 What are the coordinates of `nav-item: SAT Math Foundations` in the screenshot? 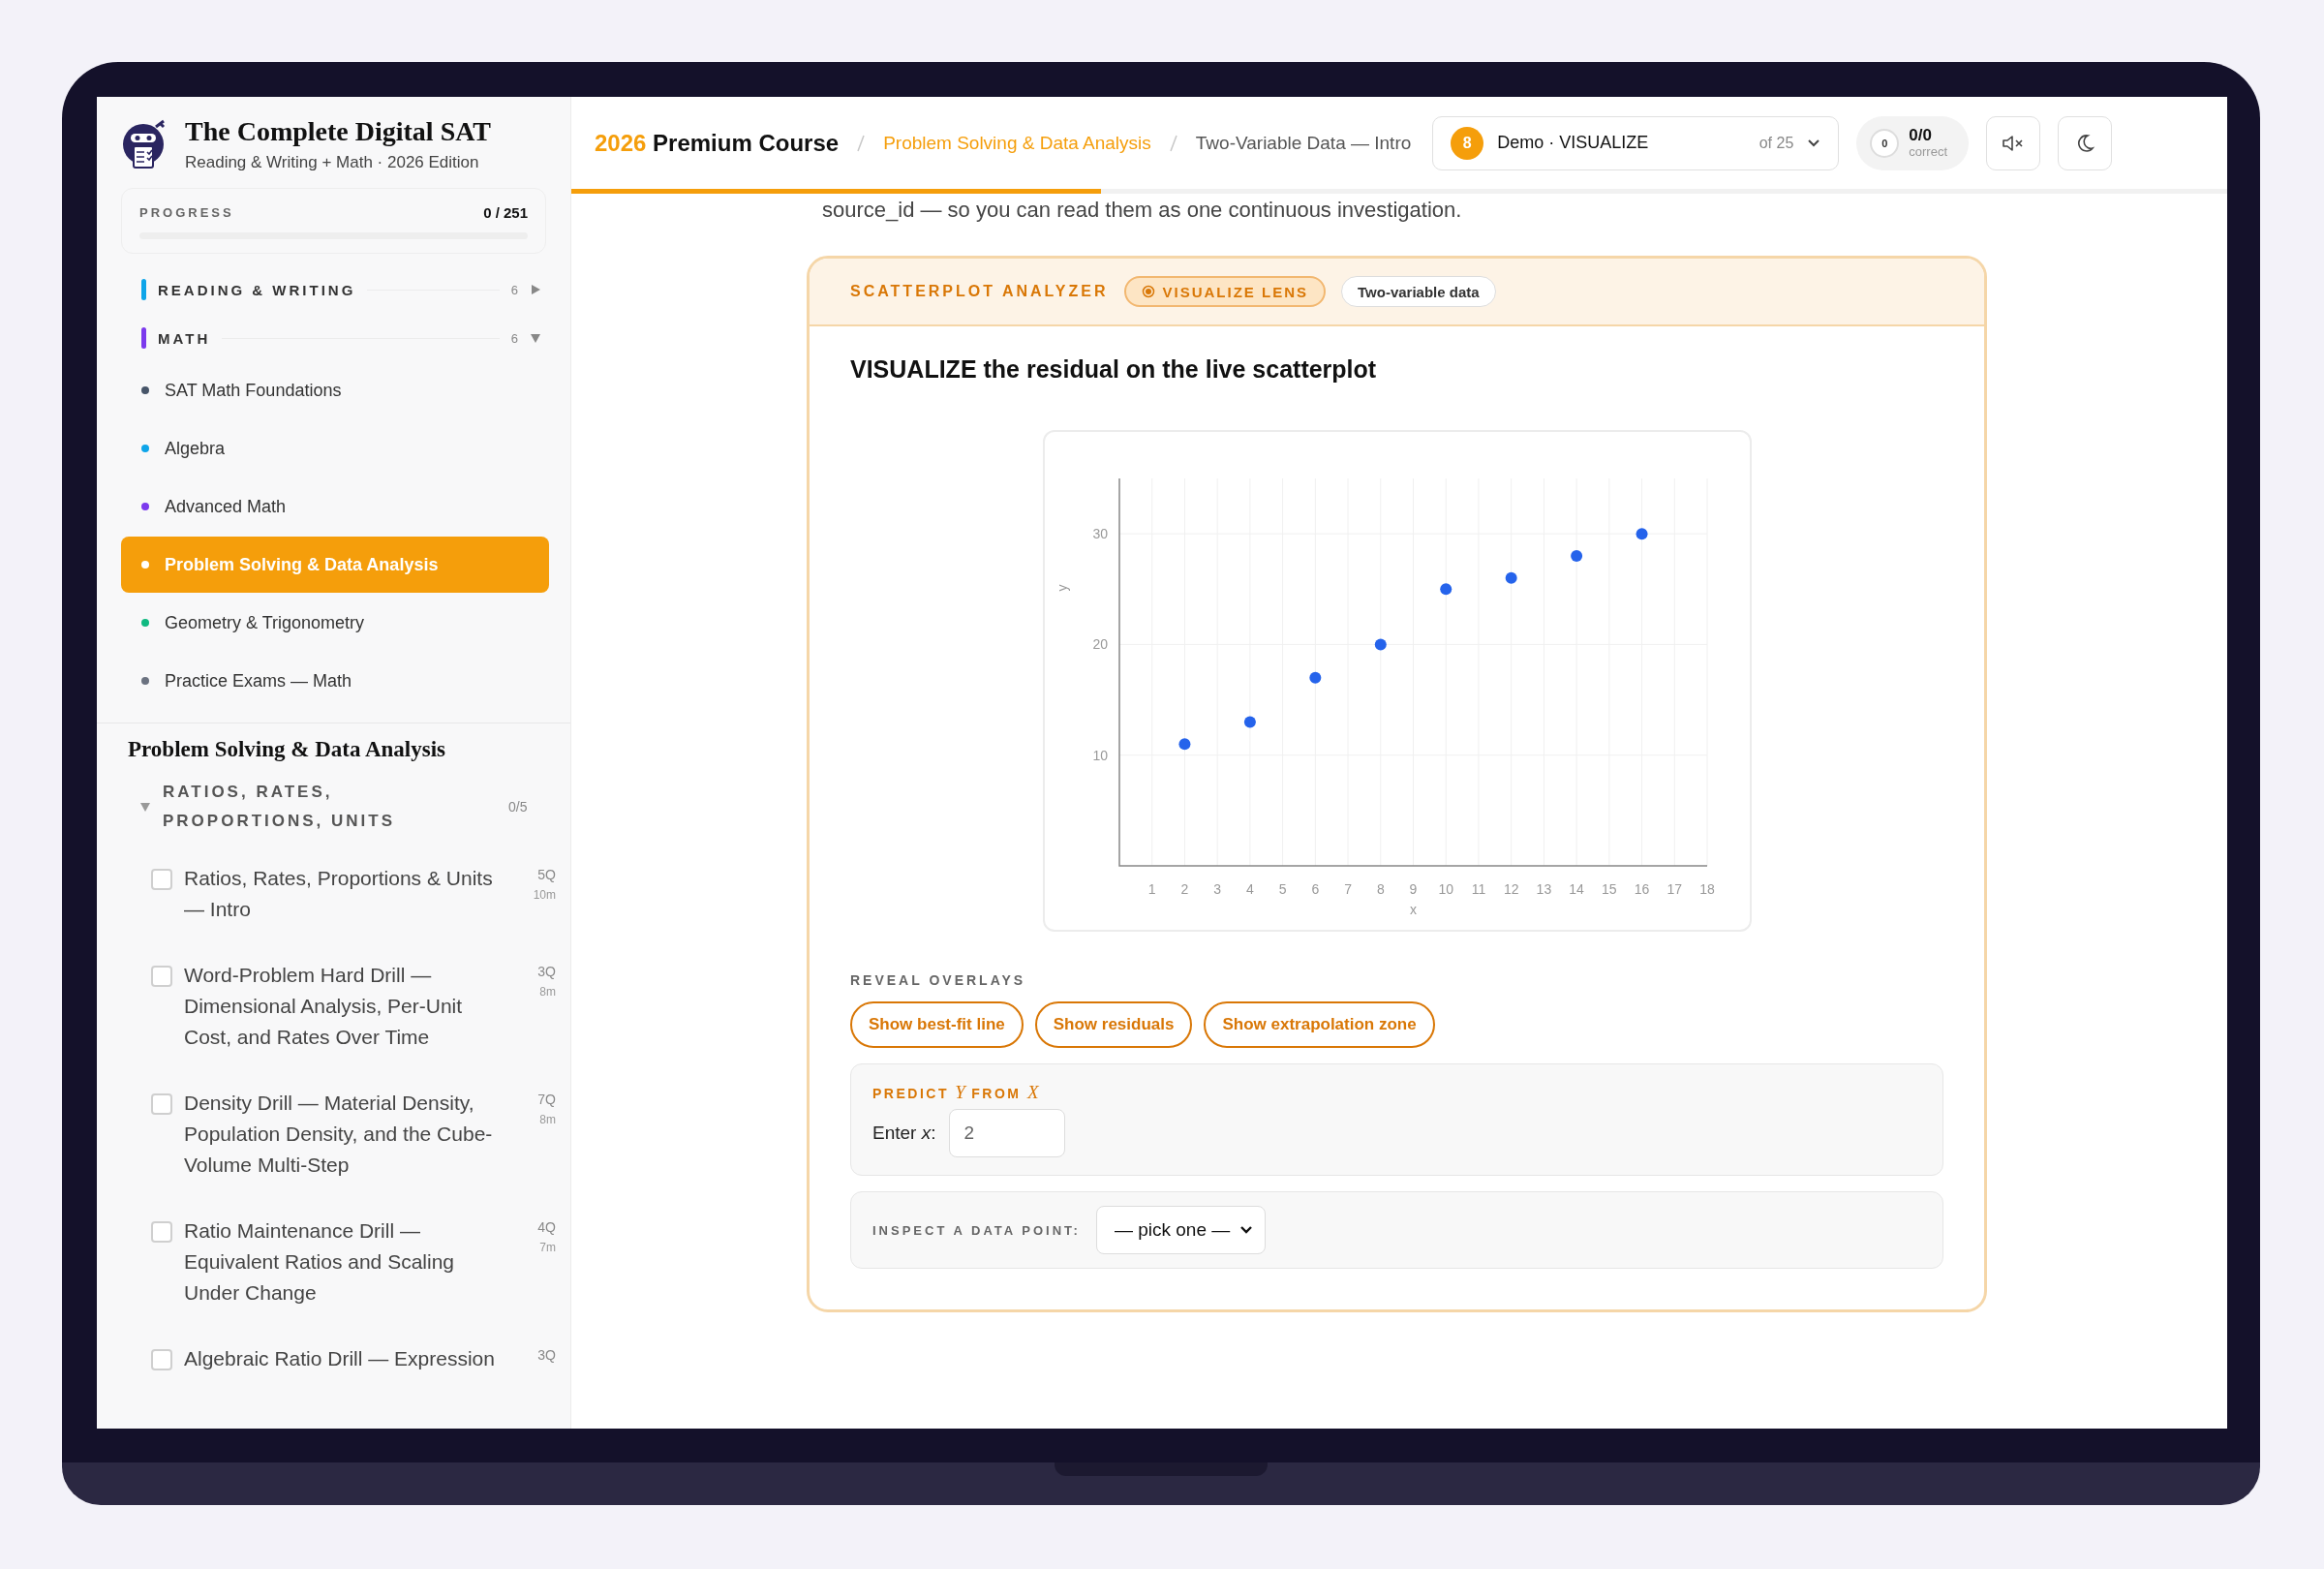 It's located at (335, 390).